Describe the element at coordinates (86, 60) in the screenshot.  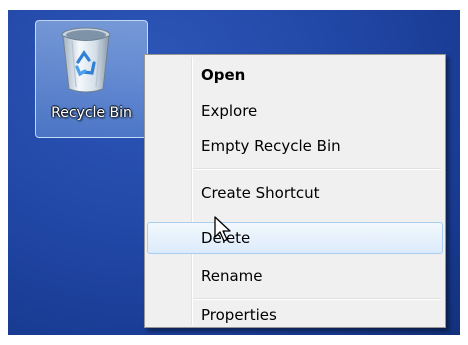
I see `recycle-bin-icon` at that location.